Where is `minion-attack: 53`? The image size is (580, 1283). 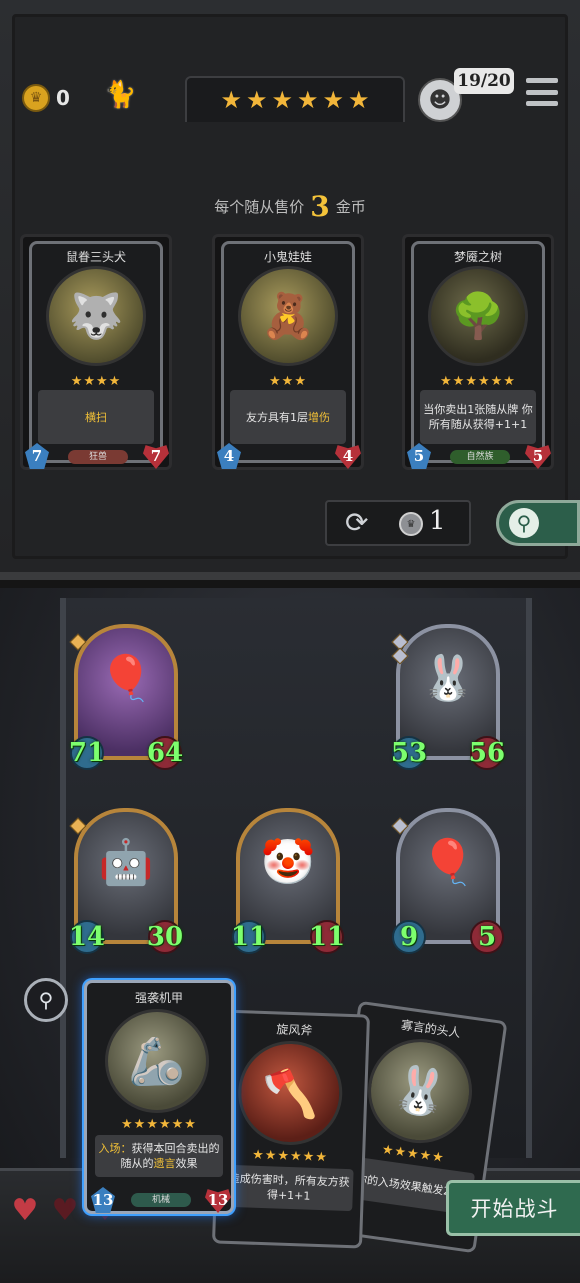 minion-attack: 53 is located at coordinates (409, 753).